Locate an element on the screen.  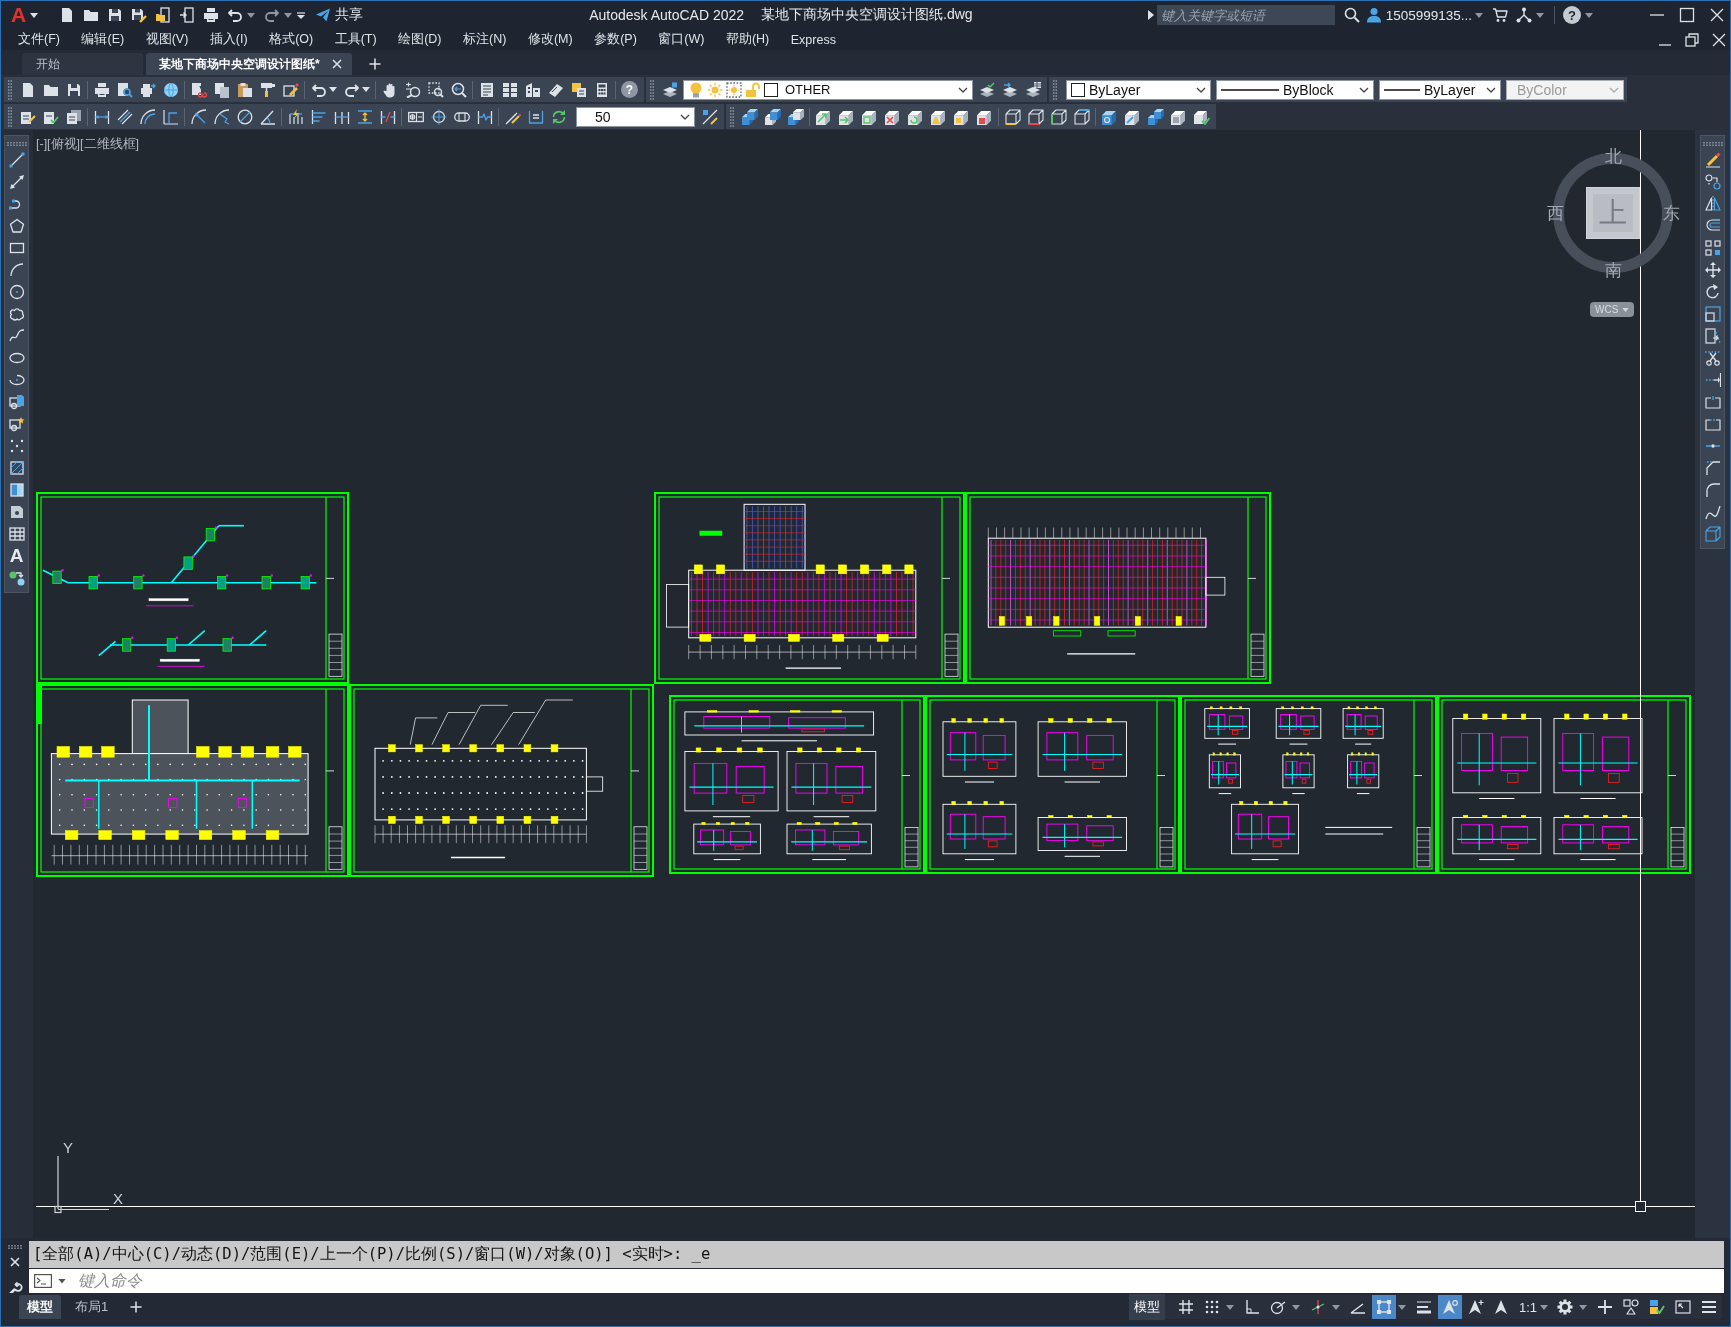
menu-item: 窗口(W) is located at coordinates (681, 39).